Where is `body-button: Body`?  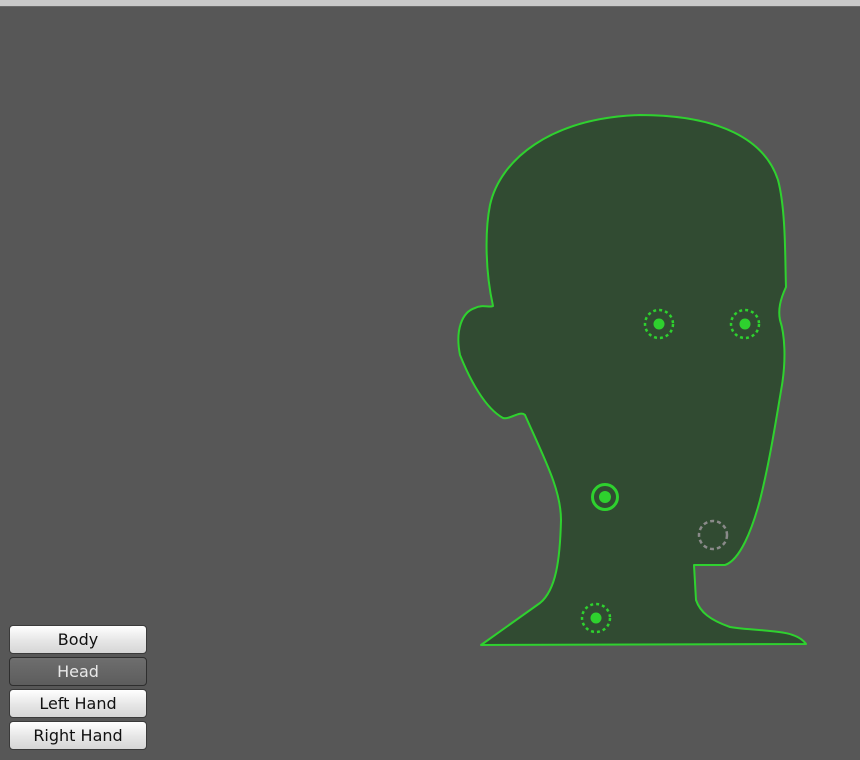
body-button: Body is located at coordinates (78, 639).